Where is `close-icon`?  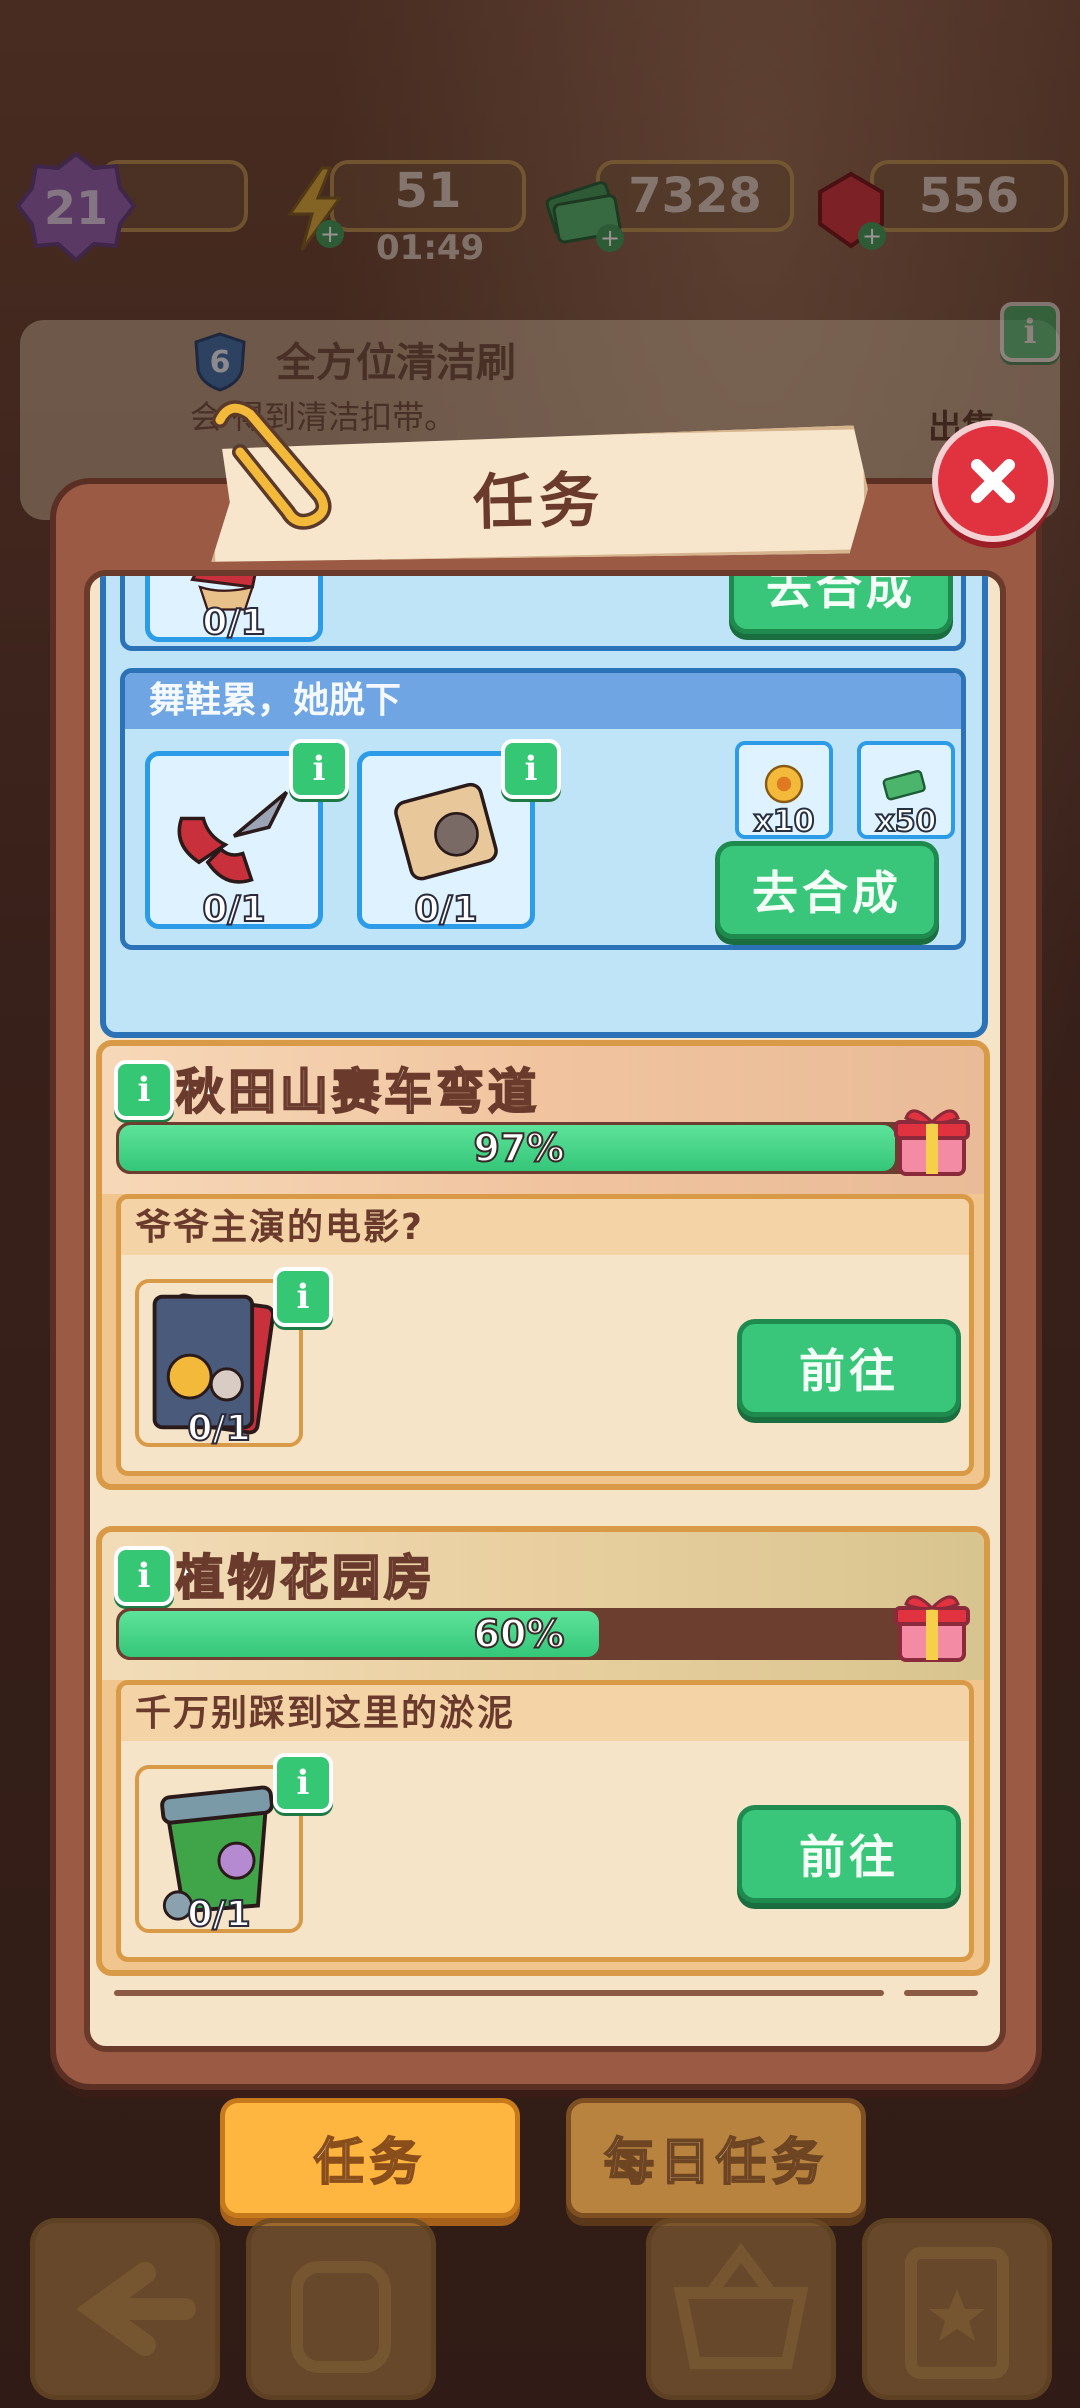 close-icon is located at coordinates (993, 481).